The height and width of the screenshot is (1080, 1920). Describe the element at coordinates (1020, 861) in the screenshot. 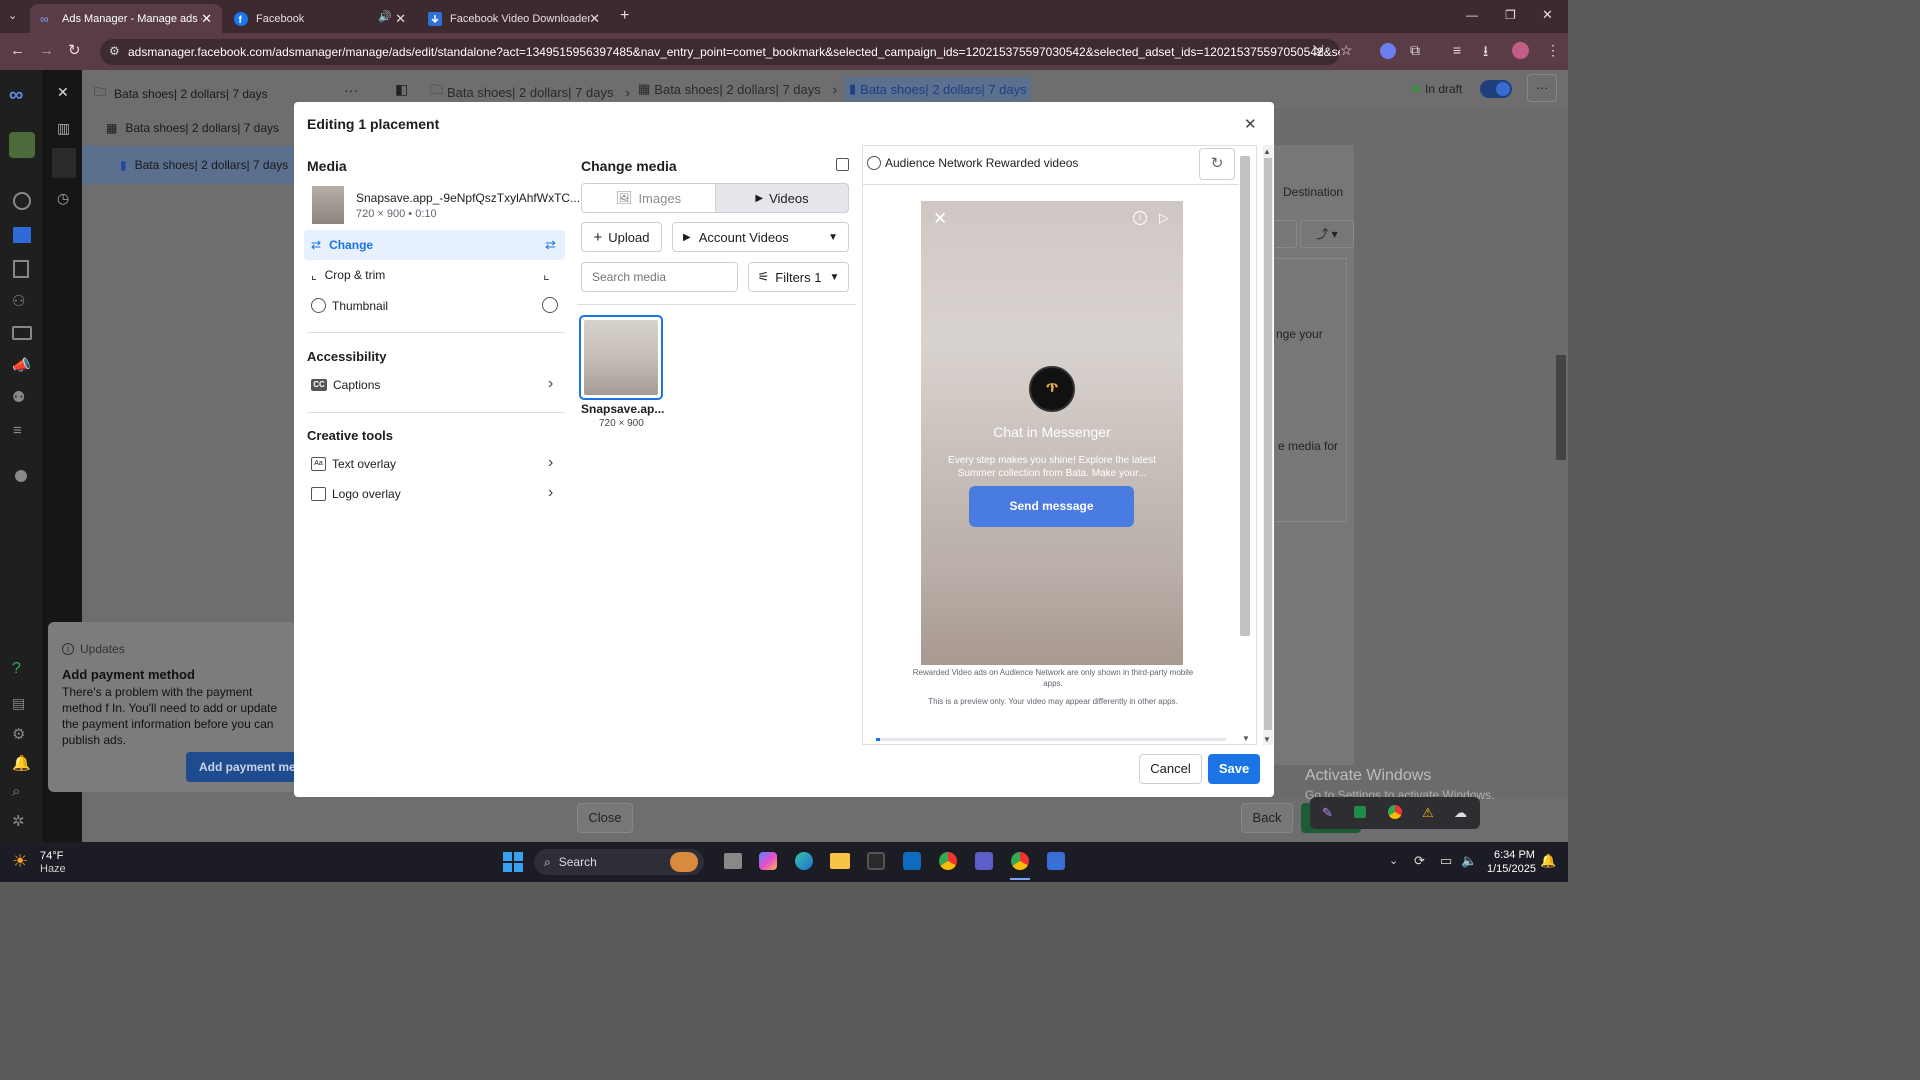

I see `chrome-active-icon` at that location.